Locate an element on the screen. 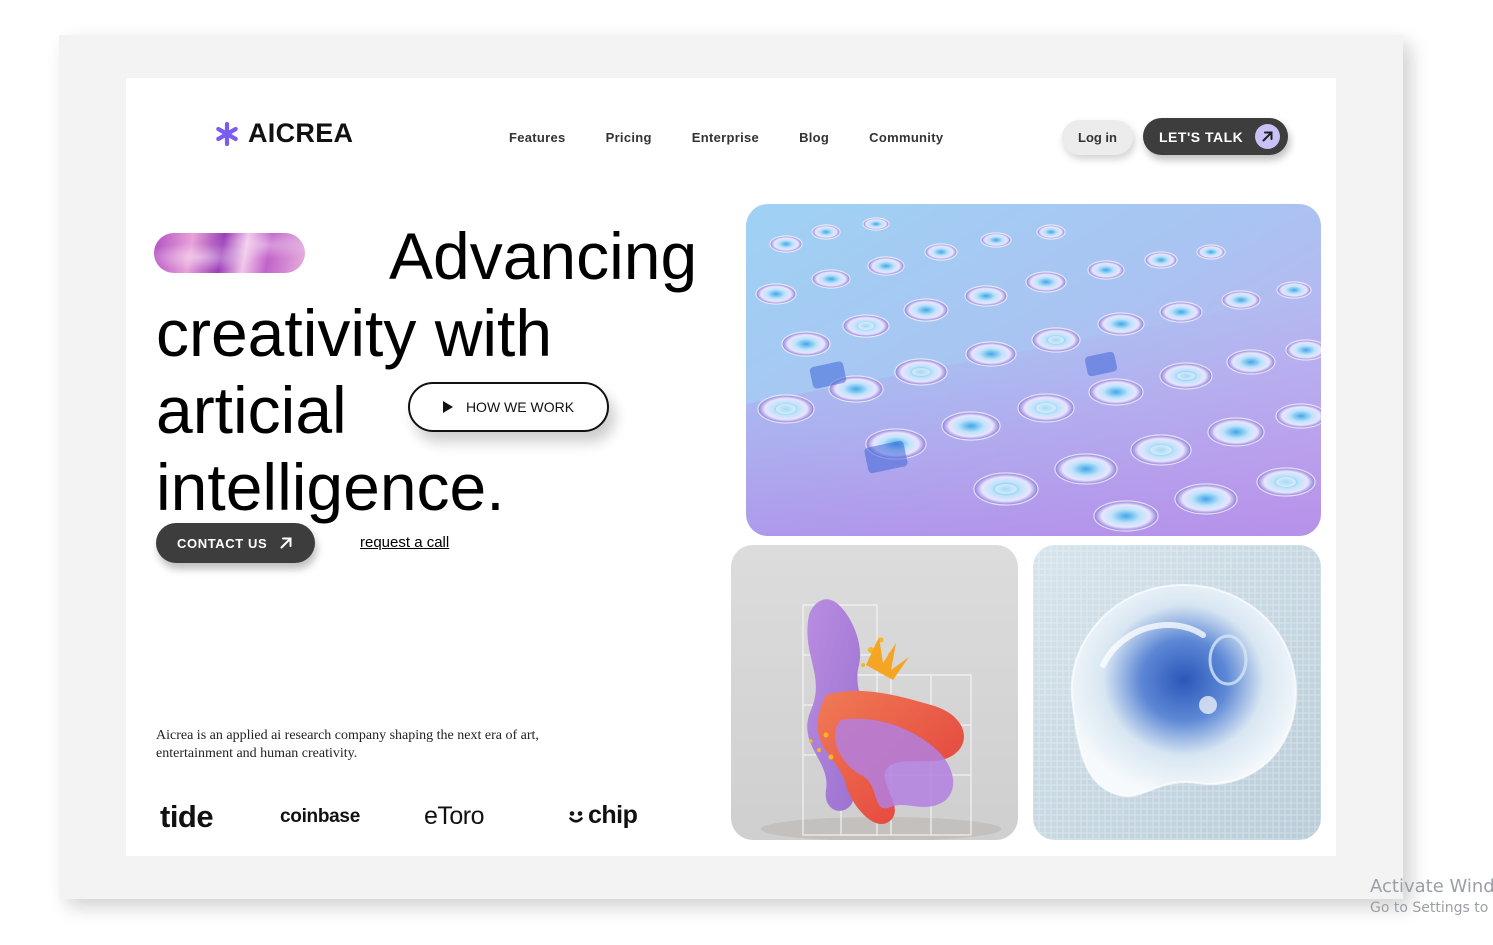 Image resolution: width=1493 pixels, height=945 pixels. asterisk-logo-icon is located at coordinates (227, 133).